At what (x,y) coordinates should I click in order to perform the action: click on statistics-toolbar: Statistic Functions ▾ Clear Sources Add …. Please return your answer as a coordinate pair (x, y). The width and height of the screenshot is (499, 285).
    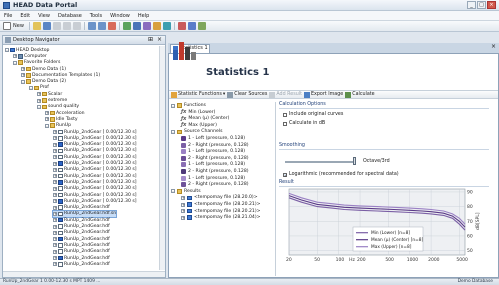
    Looking at the image, I should click on (333, 94).